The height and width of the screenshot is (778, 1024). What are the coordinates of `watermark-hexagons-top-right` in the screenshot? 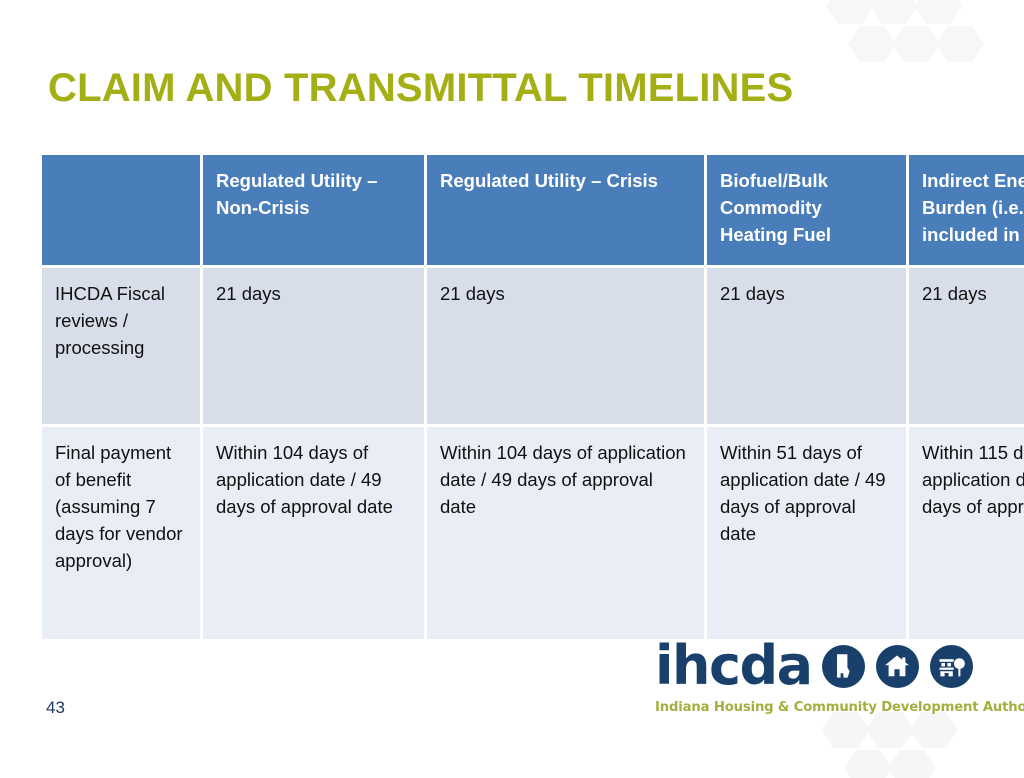 It's located at (905, 31).